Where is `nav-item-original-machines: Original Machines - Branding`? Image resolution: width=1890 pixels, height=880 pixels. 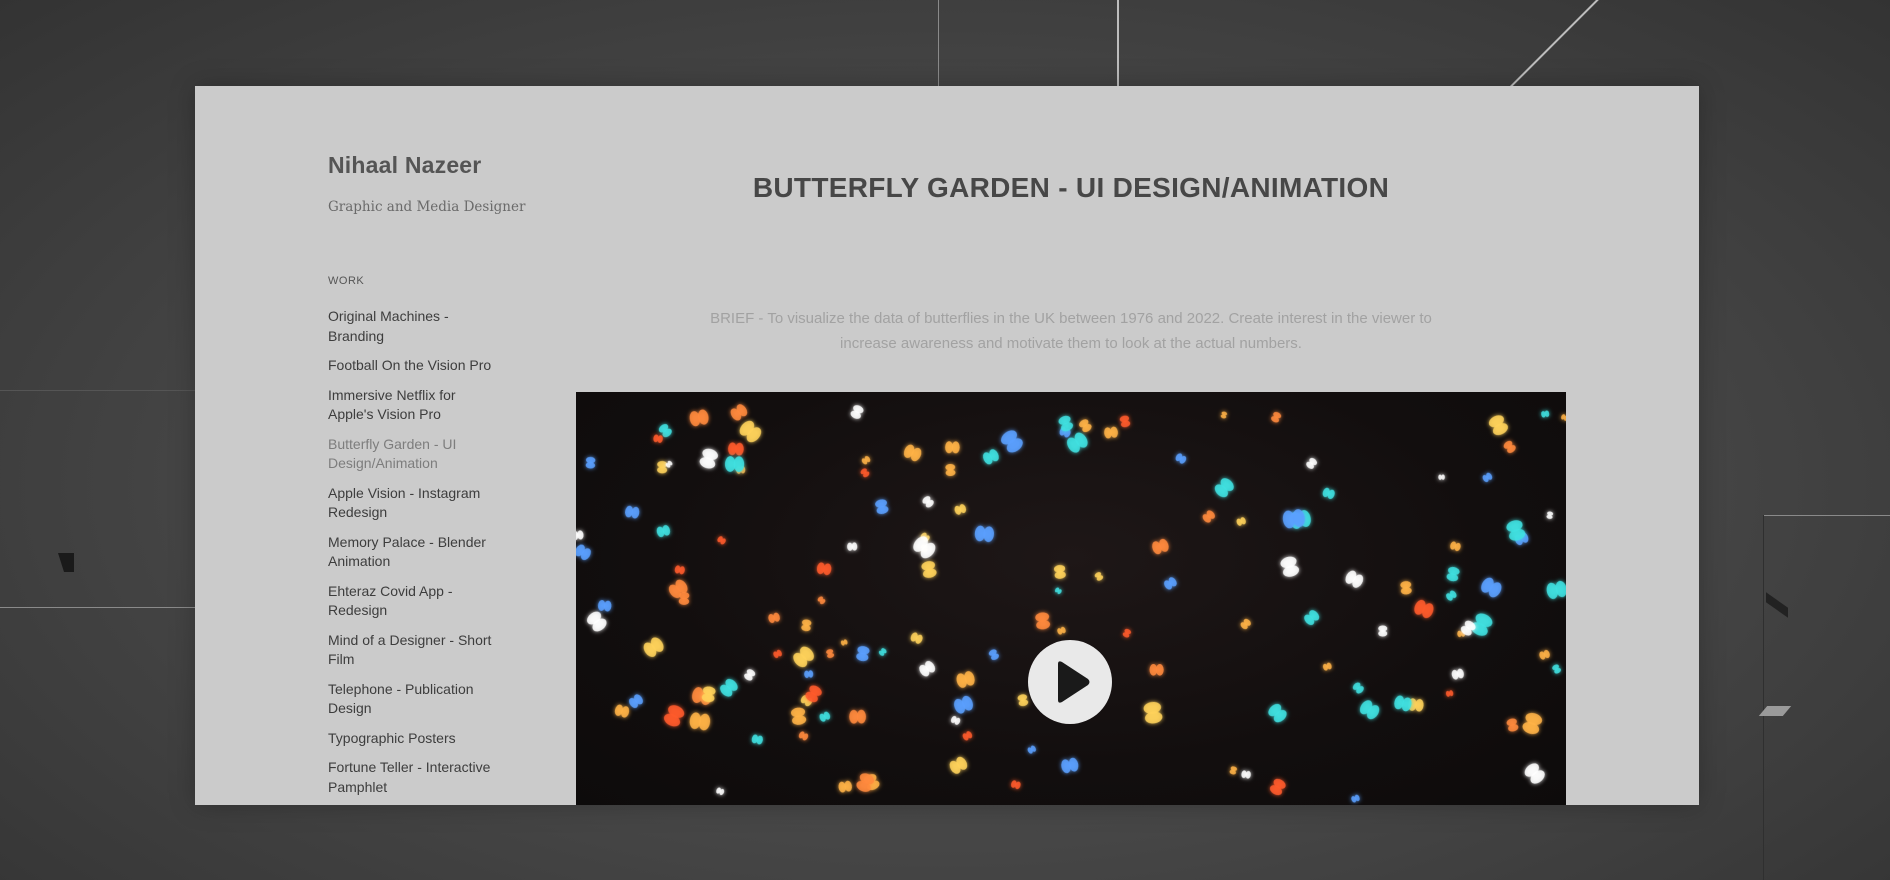 nav-item-original-machines: Original Machines - Branding is located at coordinates (414, 326).